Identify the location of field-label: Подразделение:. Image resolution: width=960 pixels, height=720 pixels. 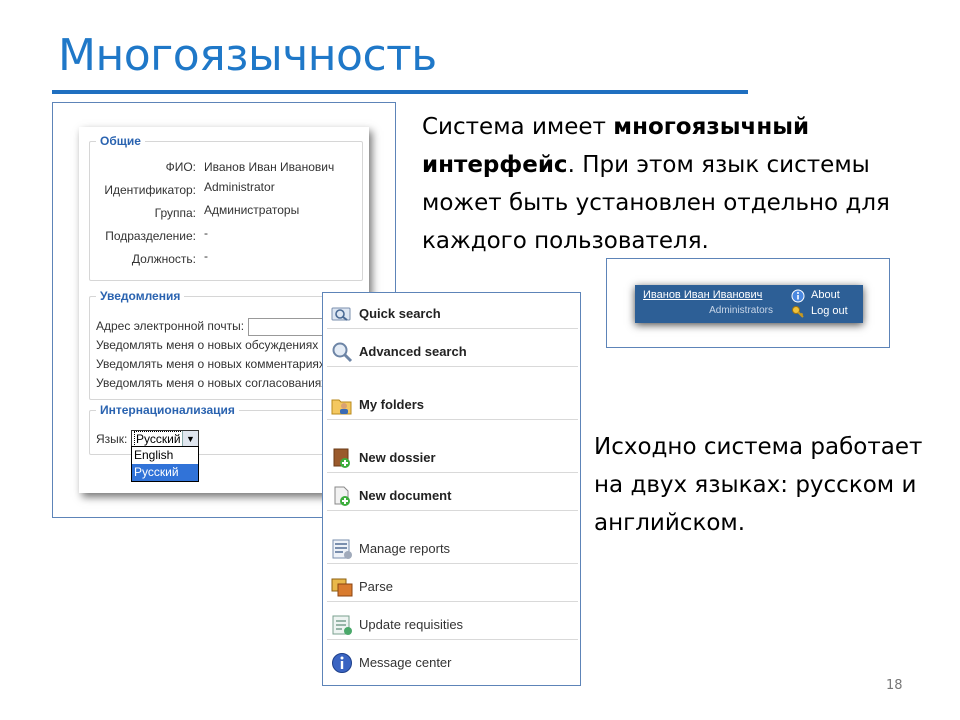
(150, 236).